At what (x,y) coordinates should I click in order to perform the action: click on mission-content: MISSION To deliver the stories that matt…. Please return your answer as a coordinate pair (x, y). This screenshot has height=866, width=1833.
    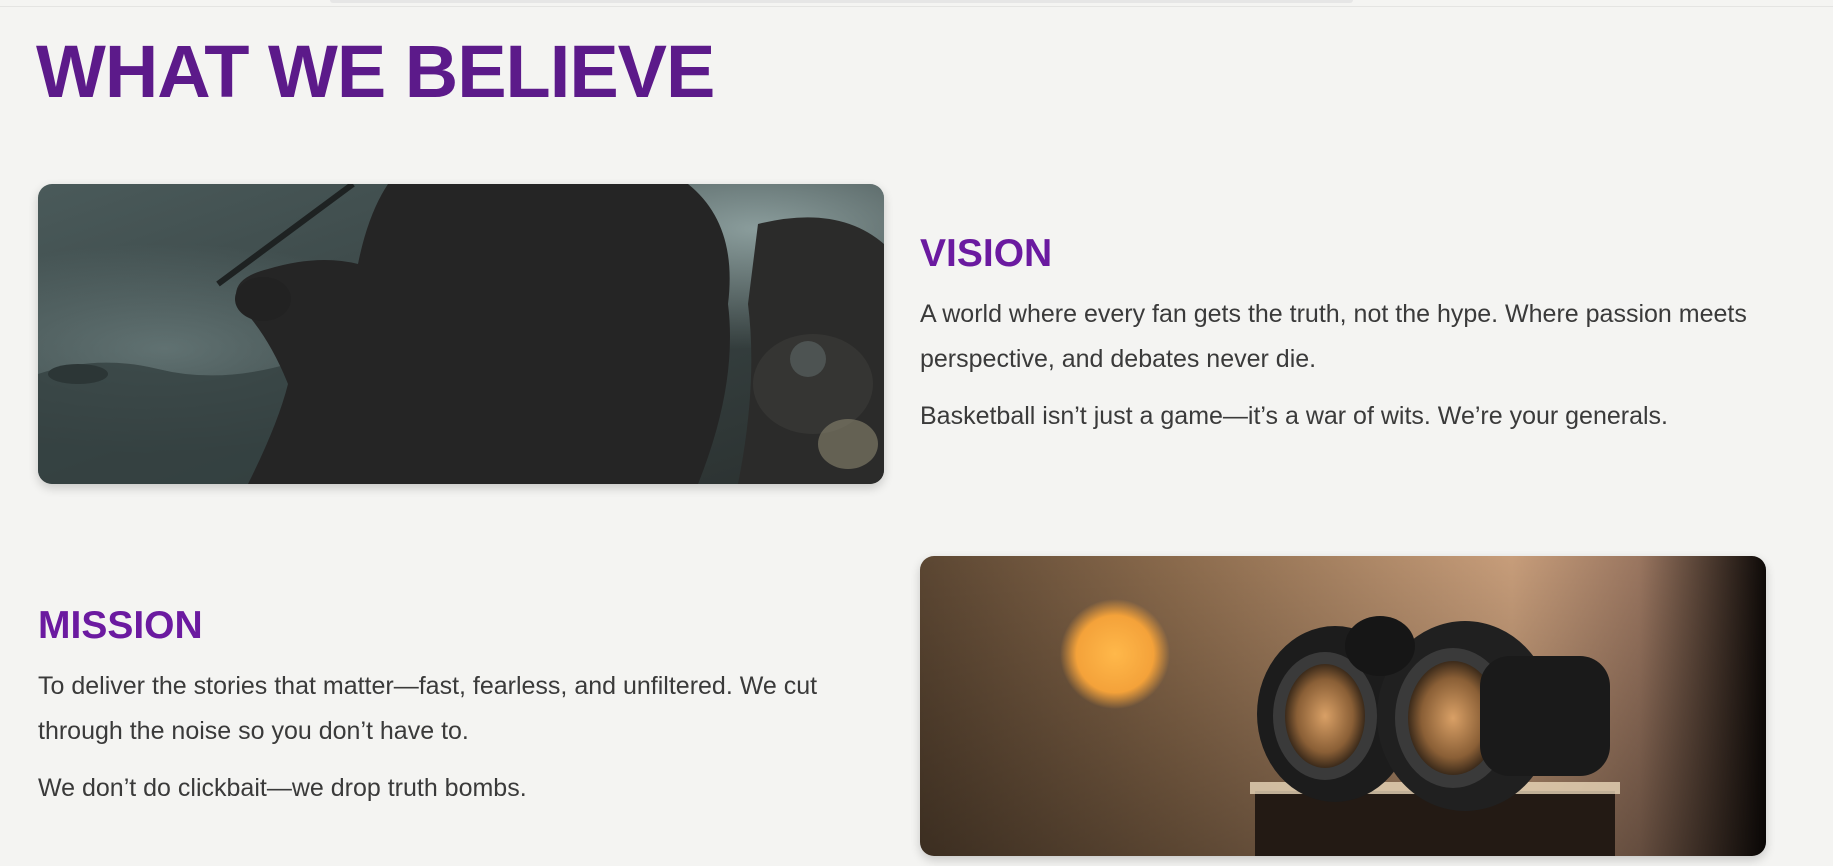
    Looking at the image, I should click on (468, 711).